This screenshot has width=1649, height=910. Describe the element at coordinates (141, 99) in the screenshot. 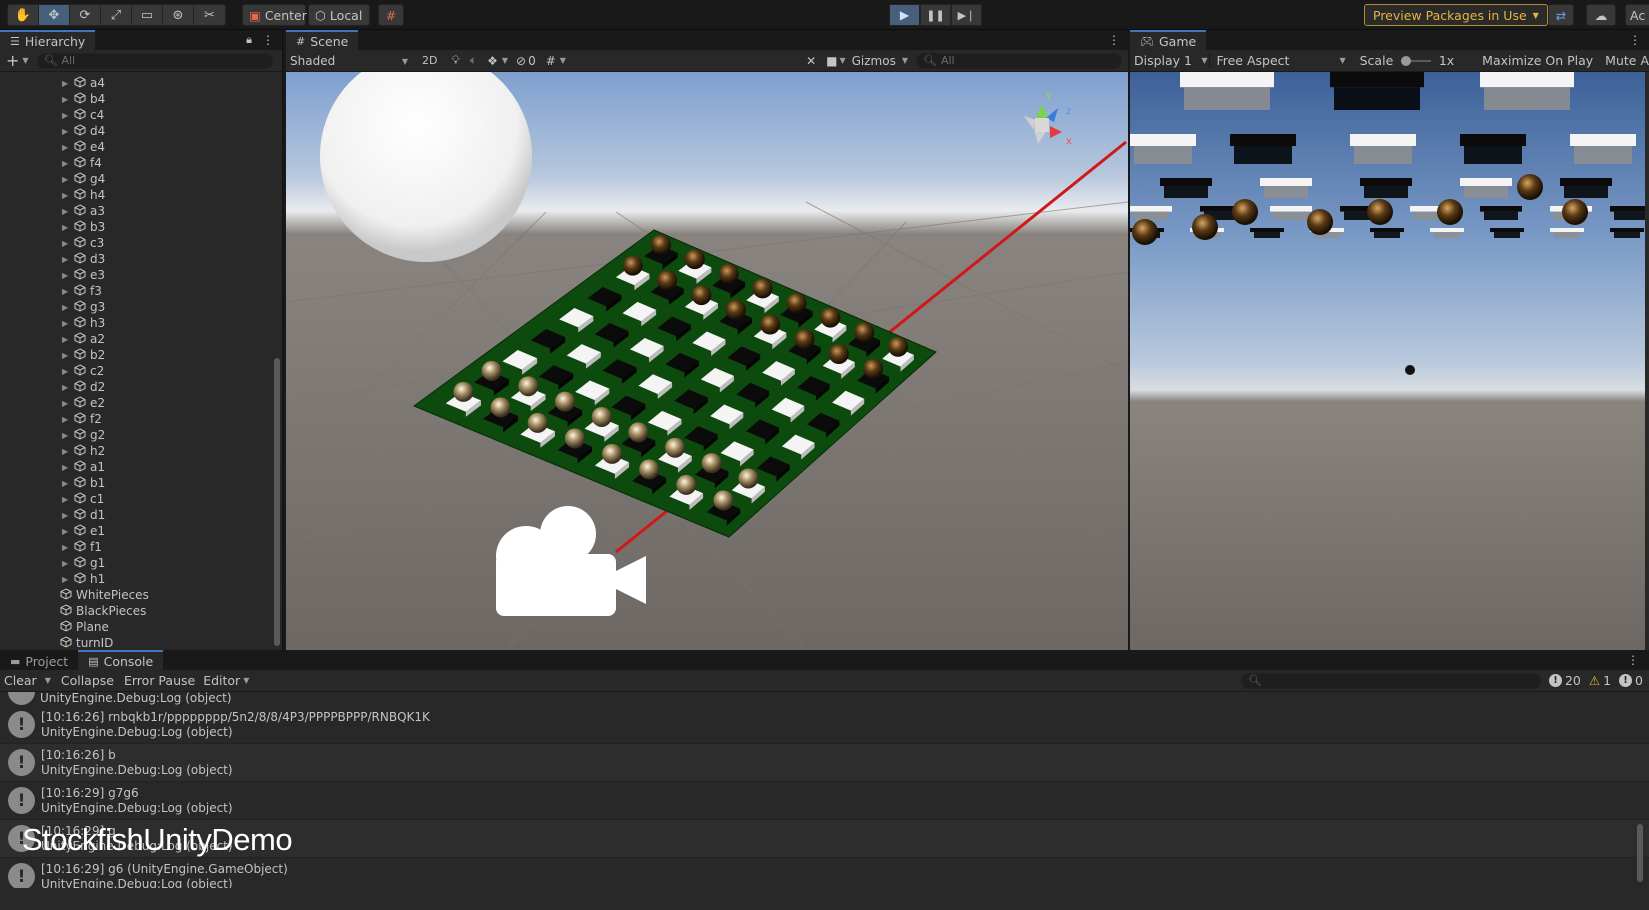

I see `hierarchy-item: ▶ b4` at that location.